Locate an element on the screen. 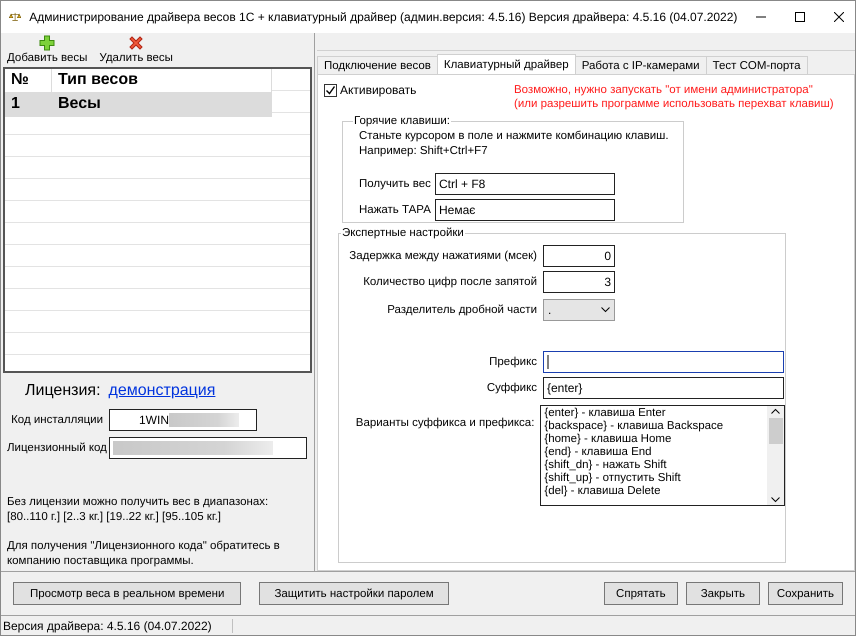  prefix-field is located at coordinates (663, 362).